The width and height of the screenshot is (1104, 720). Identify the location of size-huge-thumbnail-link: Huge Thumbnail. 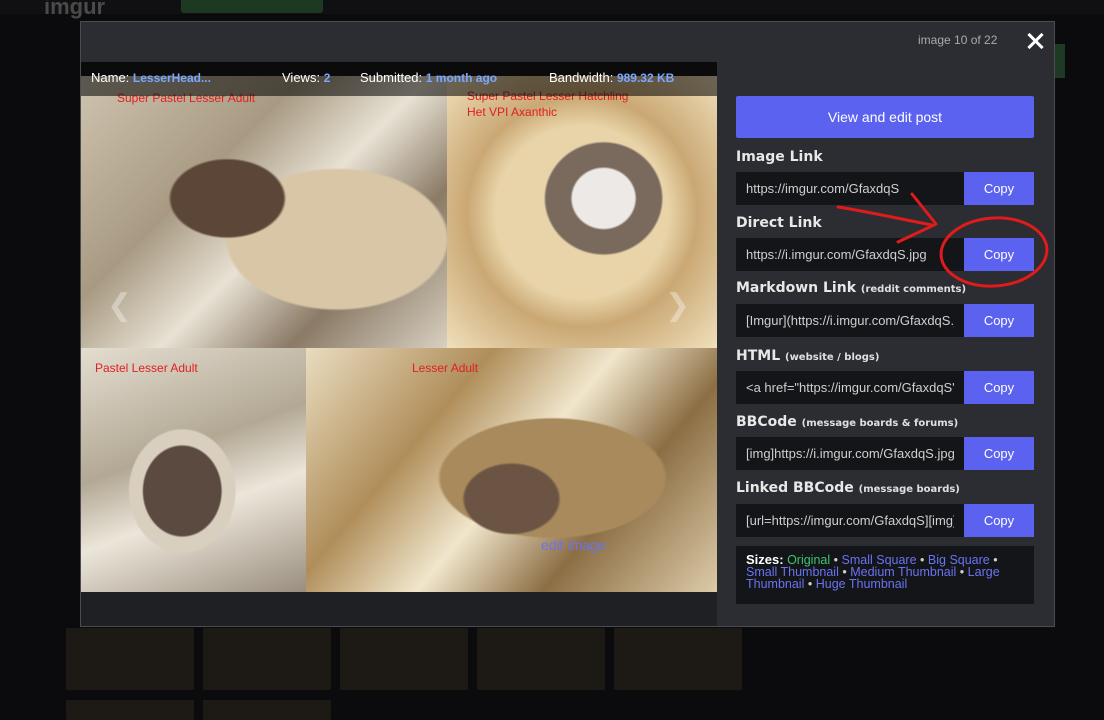
(862, 584).